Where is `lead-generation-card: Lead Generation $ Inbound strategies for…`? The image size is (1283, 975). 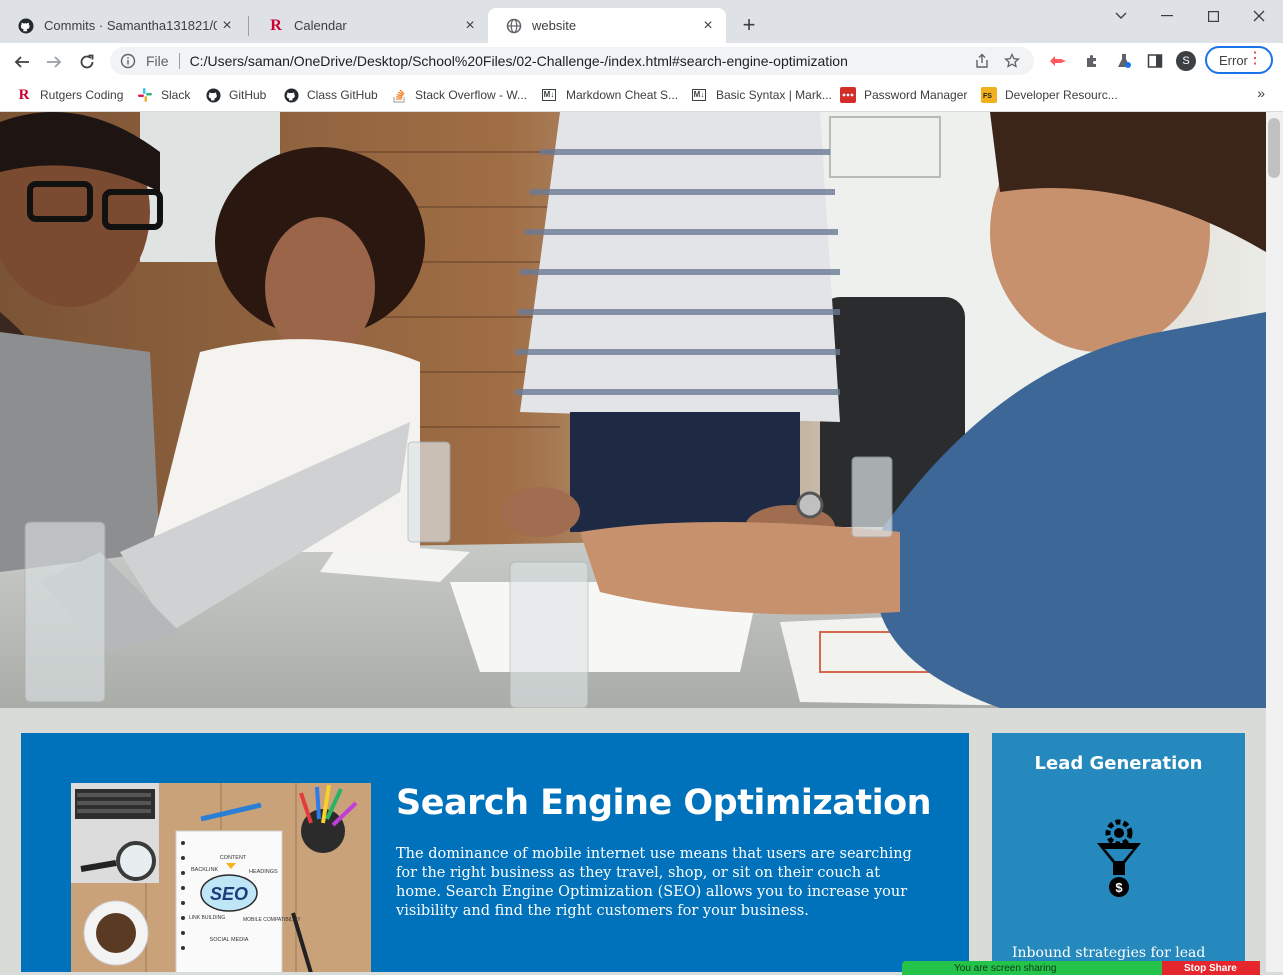 lead-generation-card: Lead Generation $ Inbound strategies for… is located at coordinates (1118, 852).